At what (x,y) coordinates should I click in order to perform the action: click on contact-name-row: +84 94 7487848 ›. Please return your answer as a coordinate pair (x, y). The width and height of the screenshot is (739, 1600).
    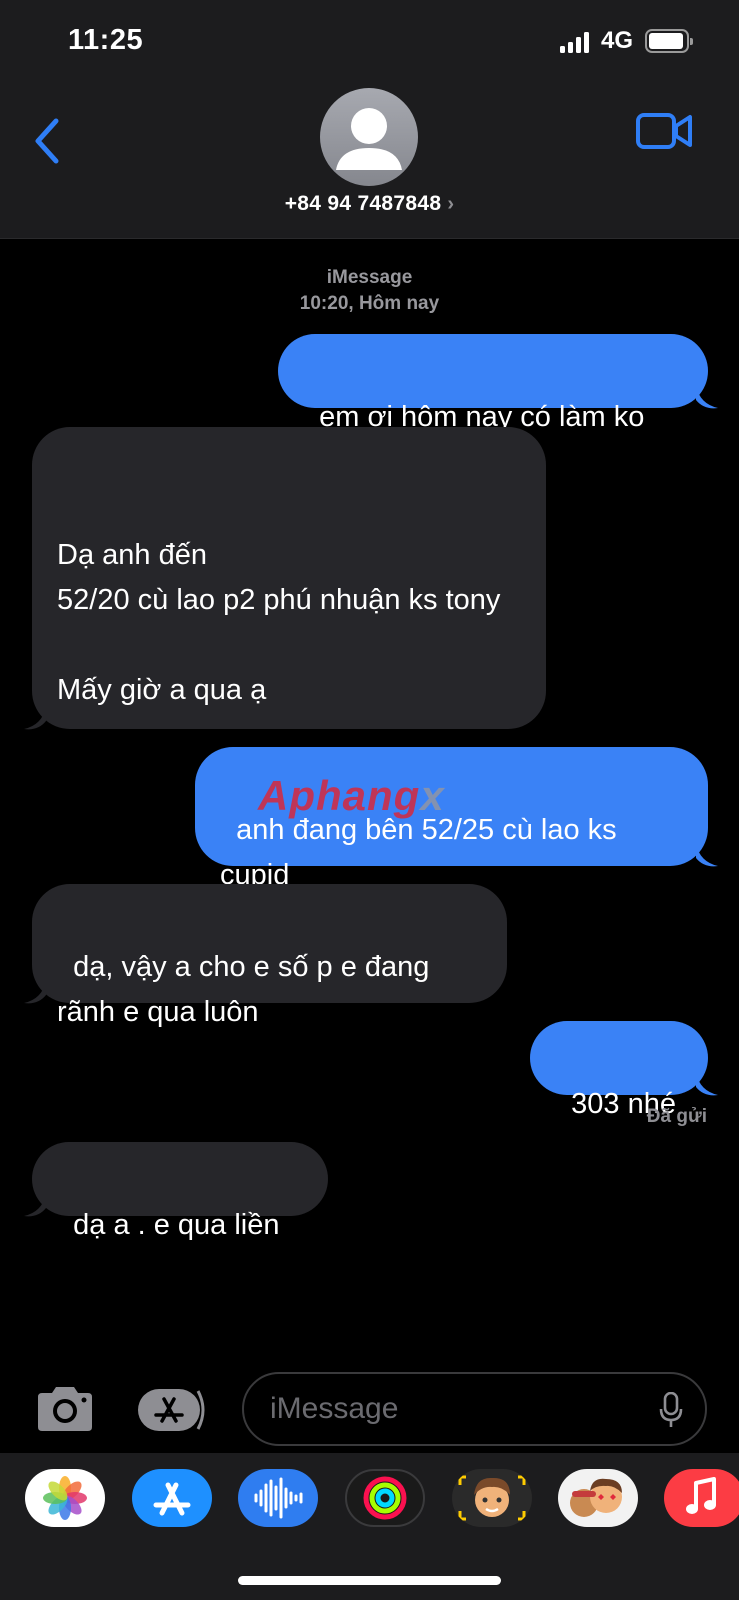
    Looking at the image, I should click on (369, 204).